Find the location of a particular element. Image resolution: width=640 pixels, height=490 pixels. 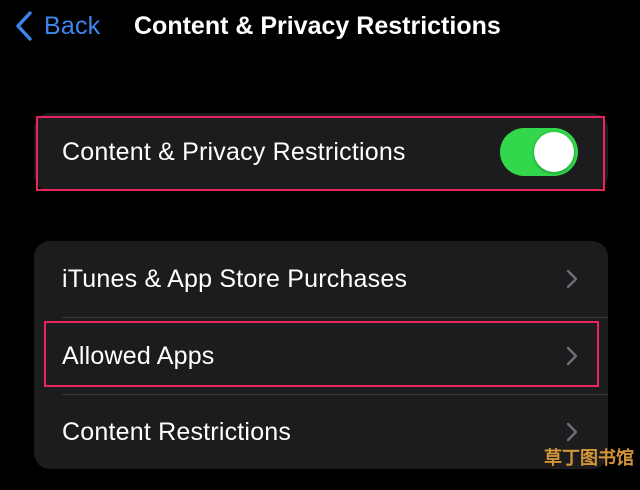

content-privacy-toggle is located at coordinates (539, 152).